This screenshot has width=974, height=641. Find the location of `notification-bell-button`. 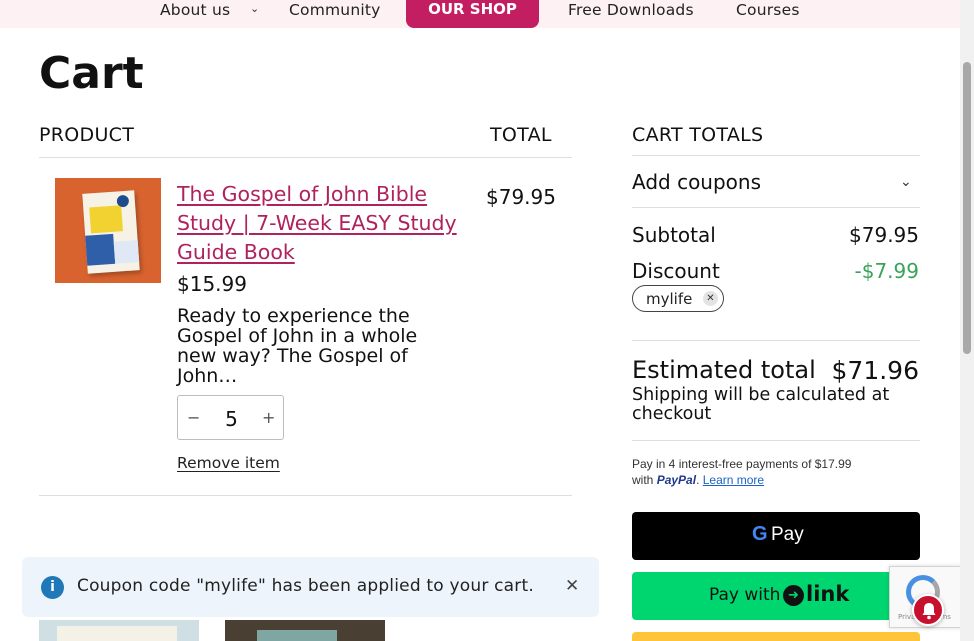

notification-bell-button is located at coordinates (928, 610).